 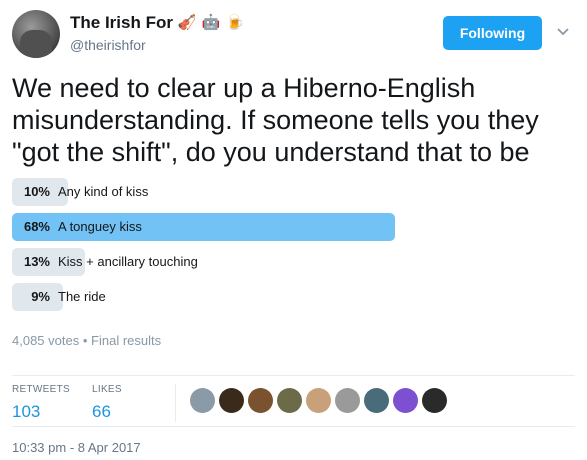 What do you see at coordinates (36, 261) in the screenshot?
I see `poll-percent: 13%` at bounding box center [36, 261].